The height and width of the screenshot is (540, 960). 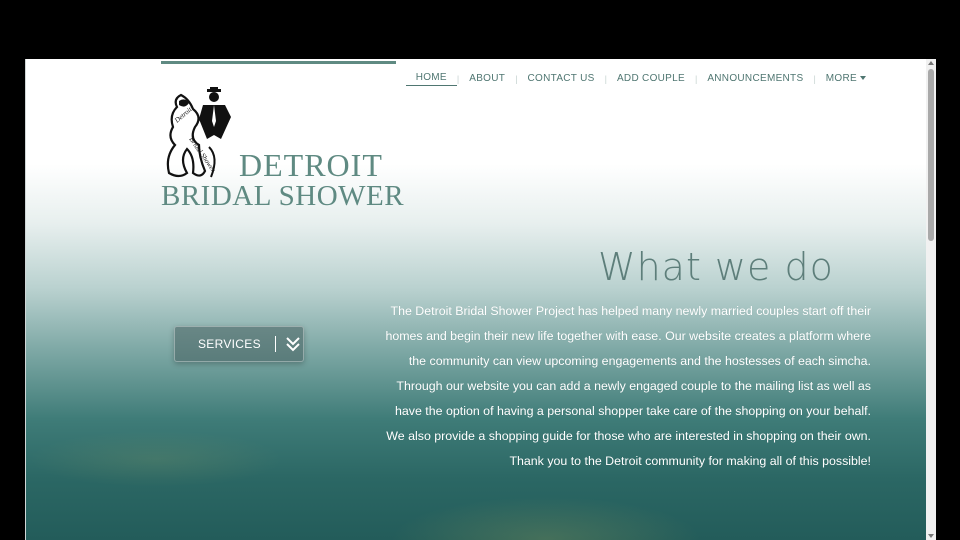 What do you see at coordinates (278, 62) in the screenshot?
I see `header-accent-bar` at bounding box center [278, 62].